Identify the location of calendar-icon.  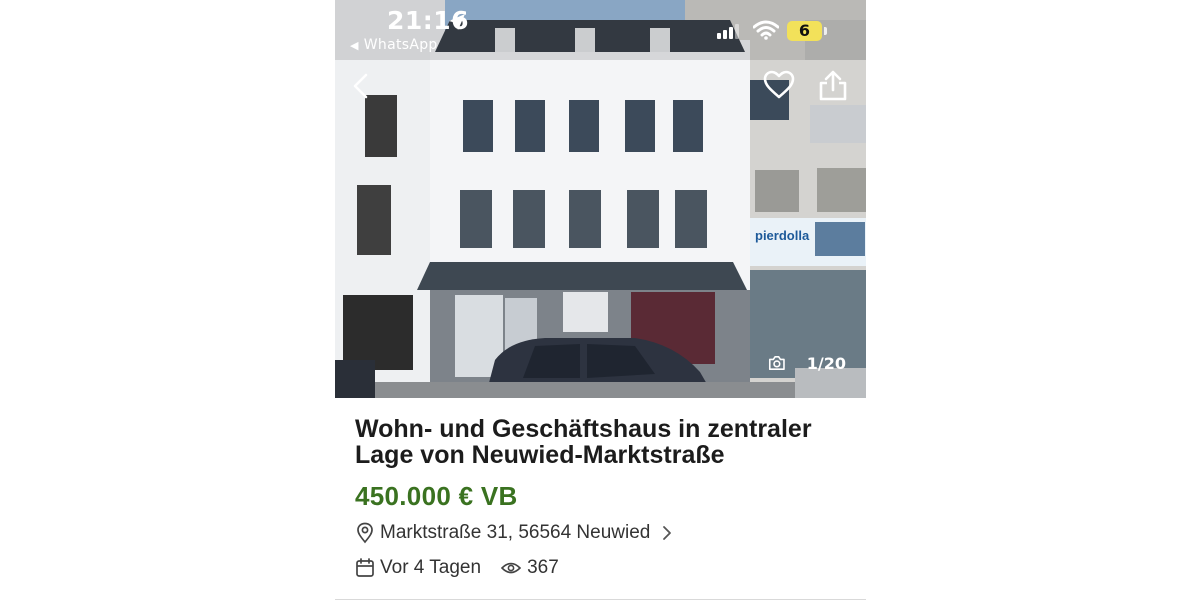
(365, 567).